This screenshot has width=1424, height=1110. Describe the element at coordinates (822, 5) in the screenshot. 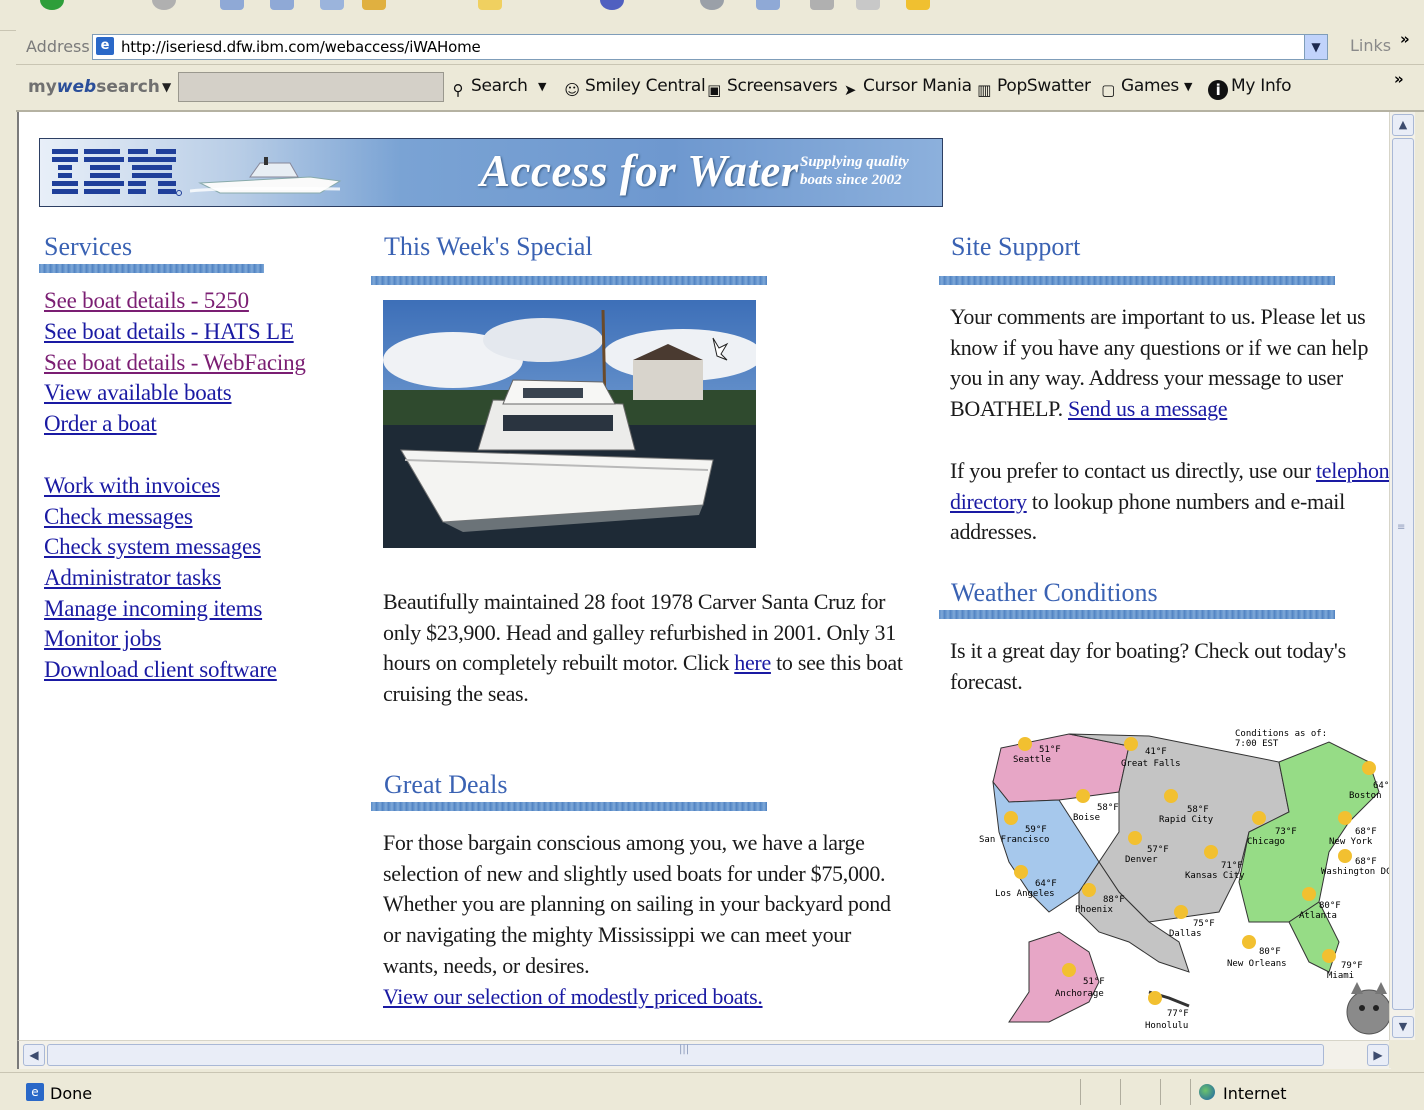

I see `print-icon` at that location.